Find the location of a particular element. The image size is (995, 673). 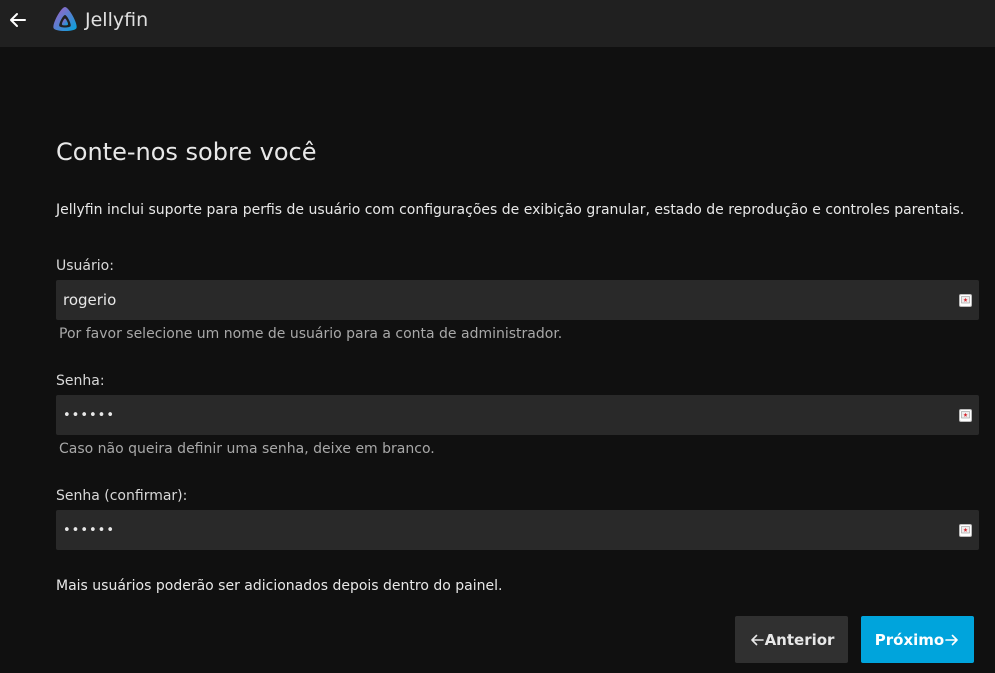

next-button: Próximo is located at coordinates (917, 639).